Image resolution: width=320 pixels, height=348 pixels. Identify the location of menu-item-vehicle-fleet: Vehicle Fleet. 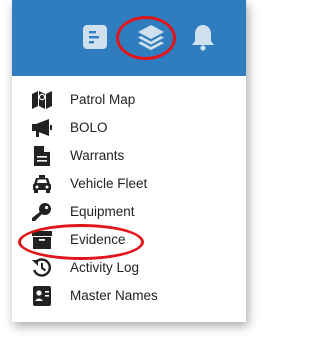
(129, 184).